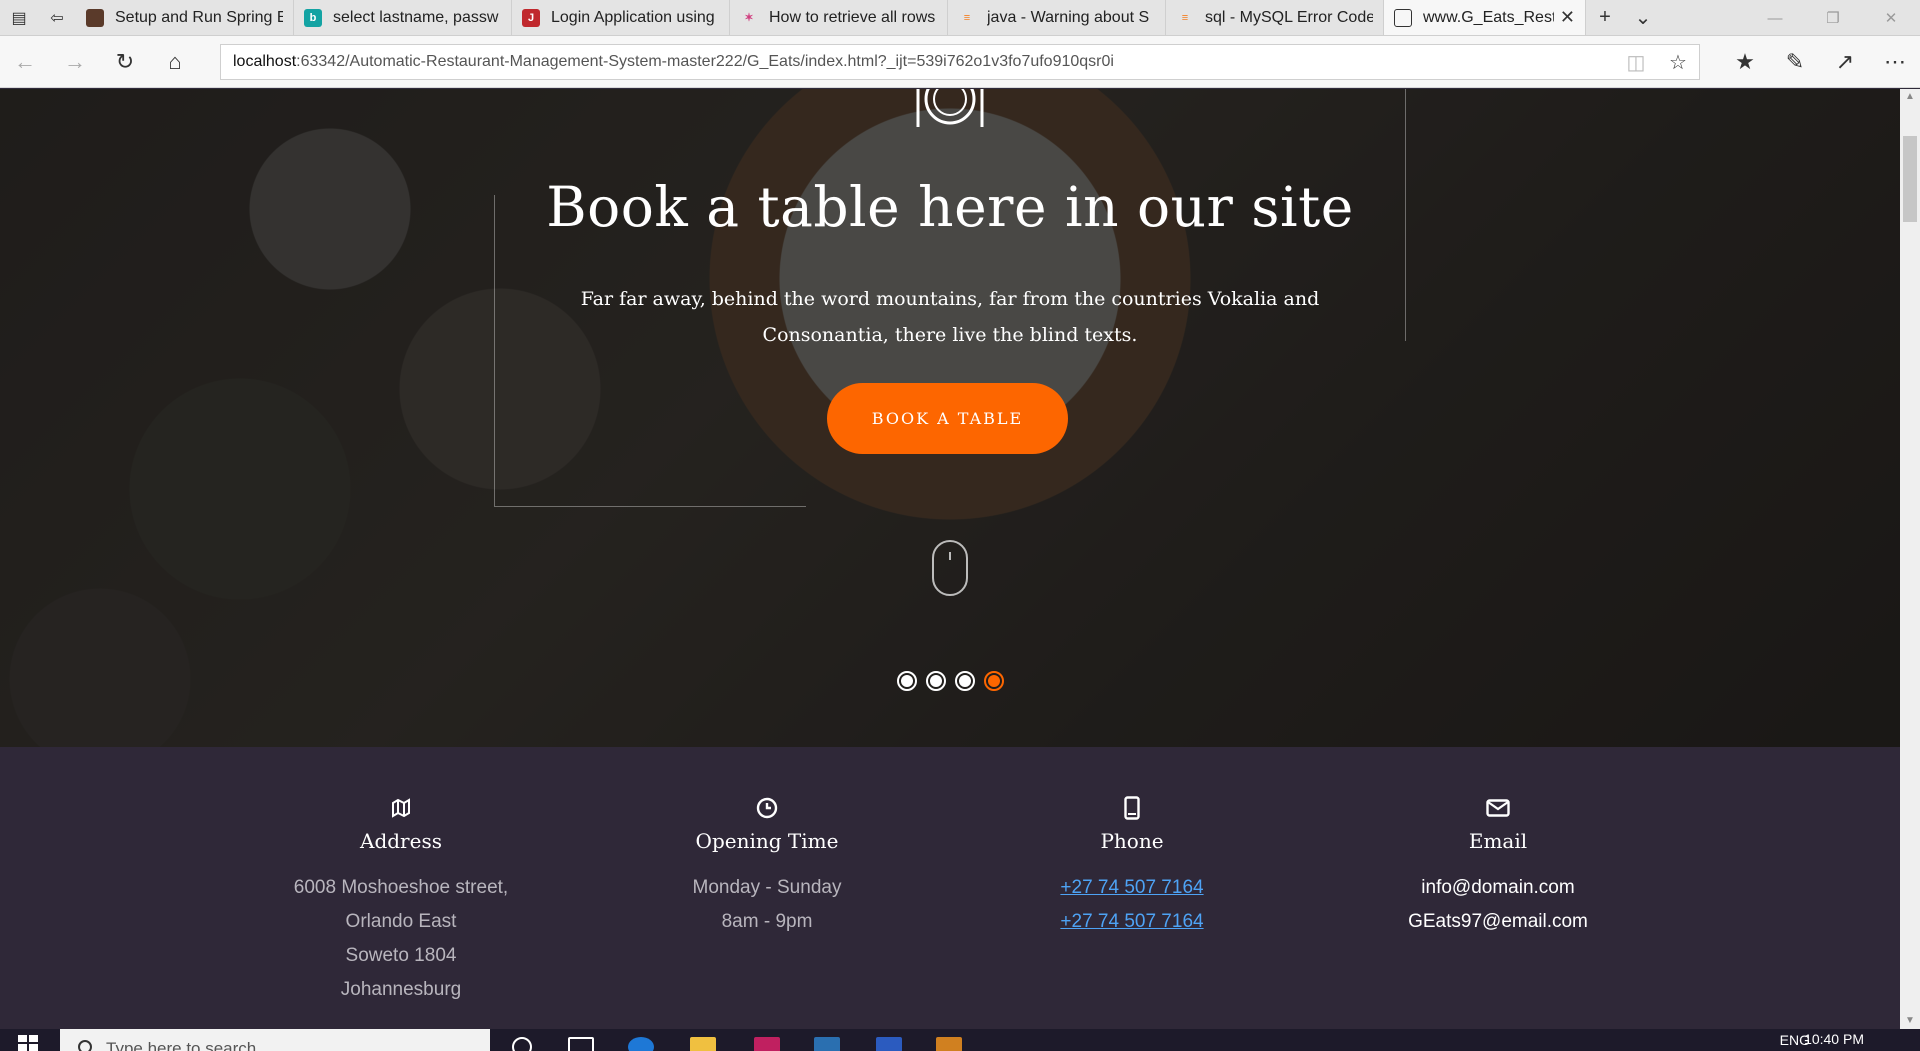 The height and width of the screenshot is (1051, 1920). What do you see at coordinates (1910, 1021) in the screenshot?
I see `scroll-down-icon: ▼` at bounding box center [1910, 1021].